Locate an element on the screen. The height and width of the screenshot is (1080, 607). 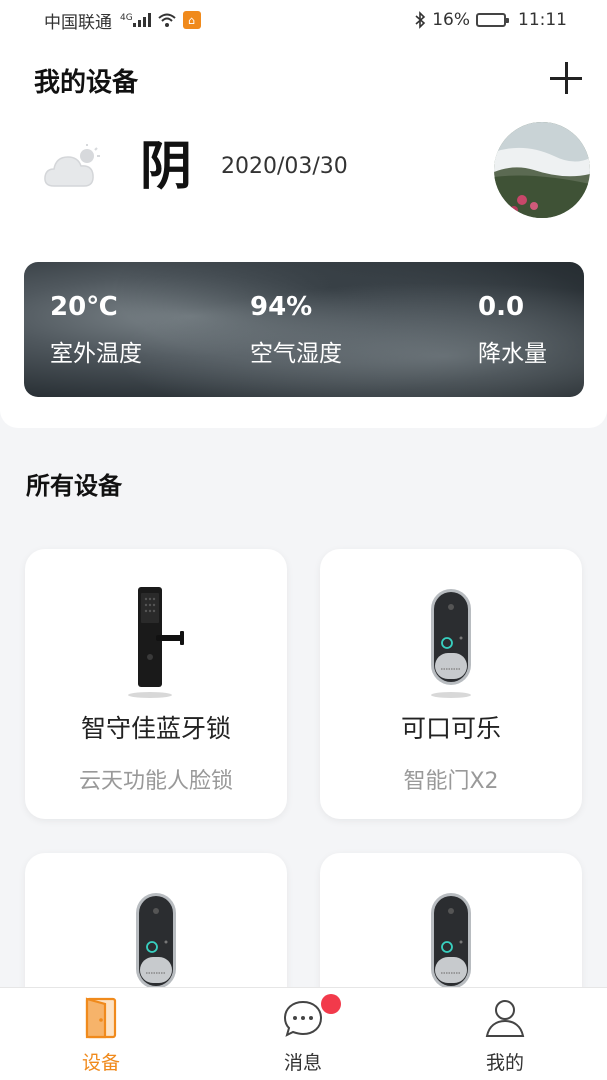
device-model: 智能门X2 is located at coordinates (451, 781).